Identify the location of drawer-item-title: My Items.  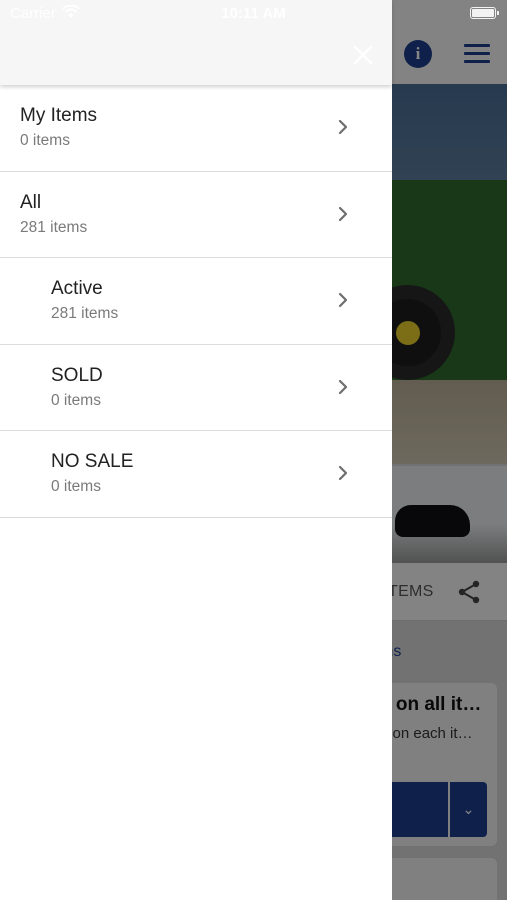
(59, 115).